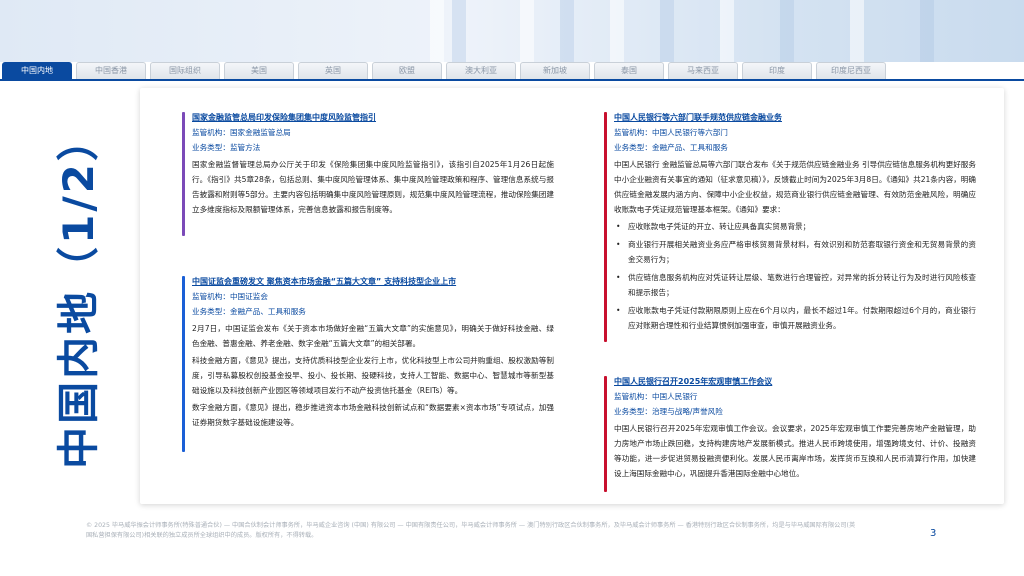  Describe the element at coordinates (512, 31) in the screenshot. I see `header-banner` at that location.